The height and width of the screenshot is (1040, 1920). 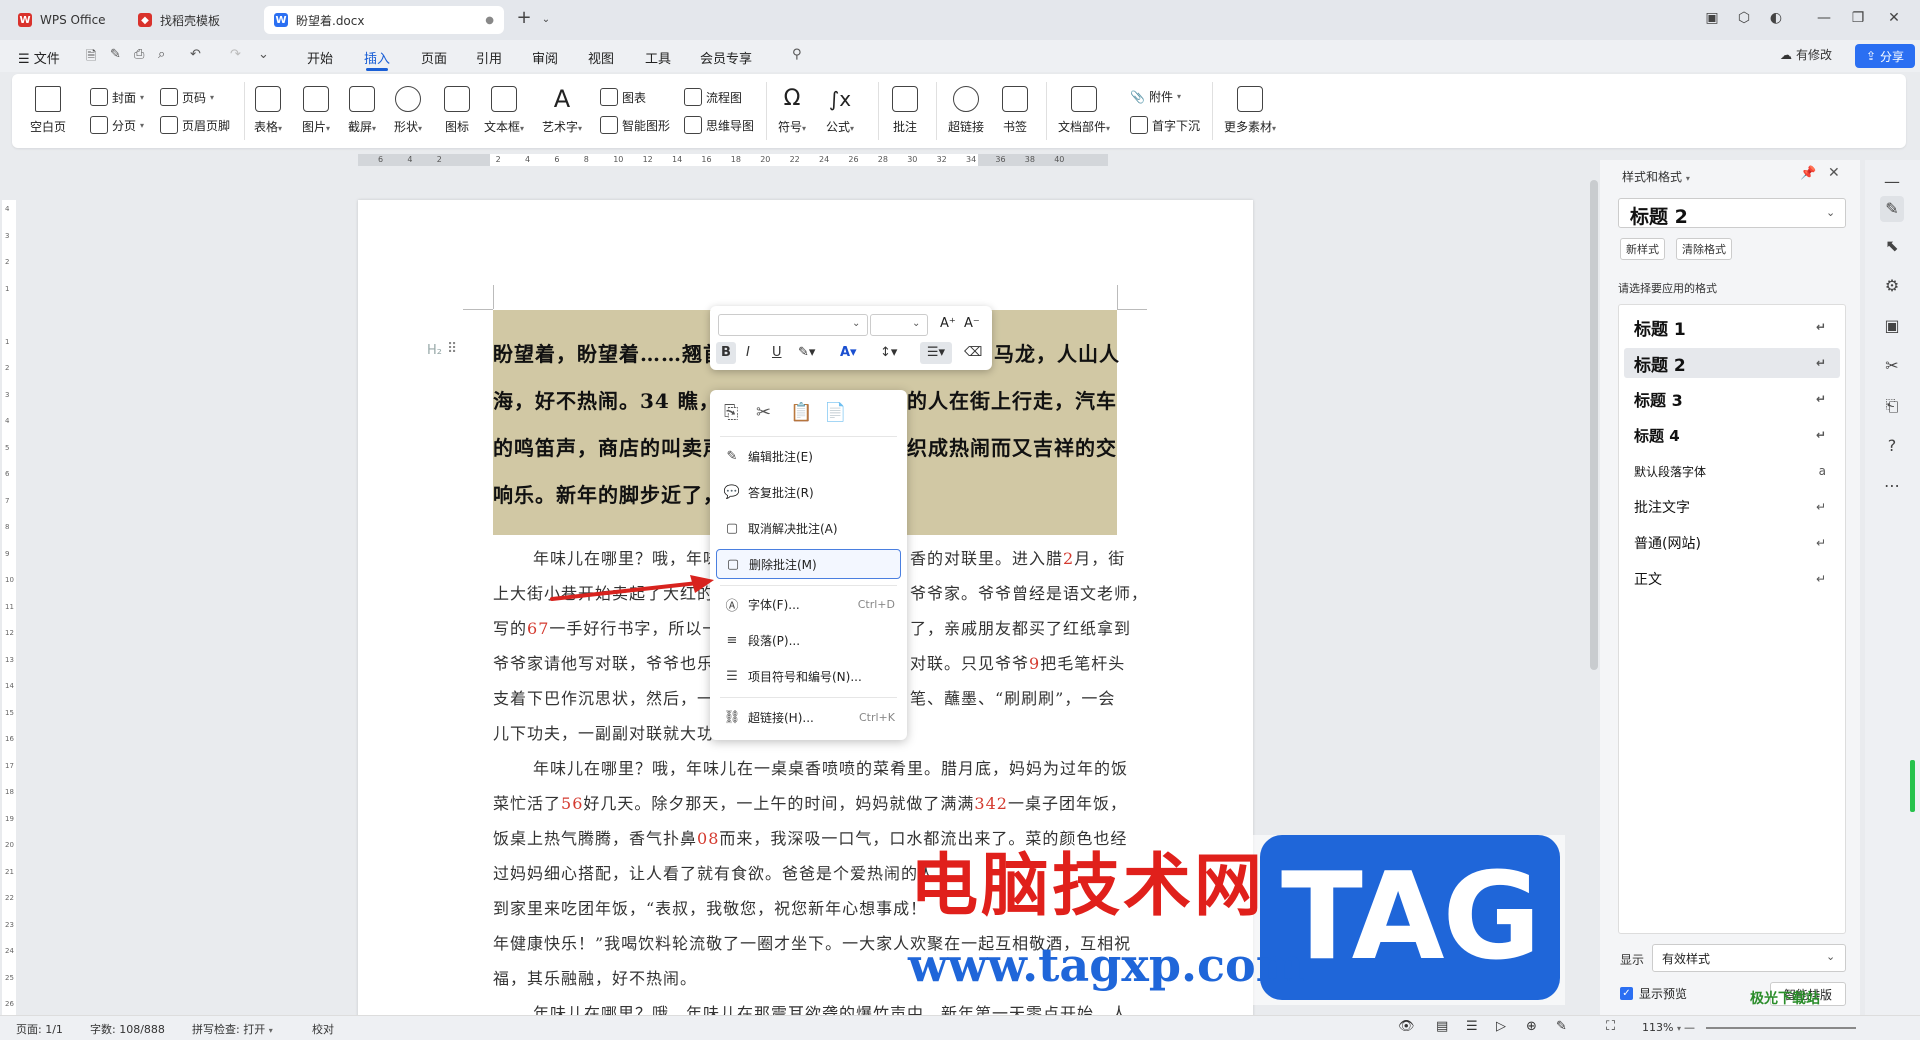 What do you see at coordinates (603, 697) in the screenshot?
I see `body-line: 支着下巴作沉思状，然后，一` at bounding box center [603, 697].